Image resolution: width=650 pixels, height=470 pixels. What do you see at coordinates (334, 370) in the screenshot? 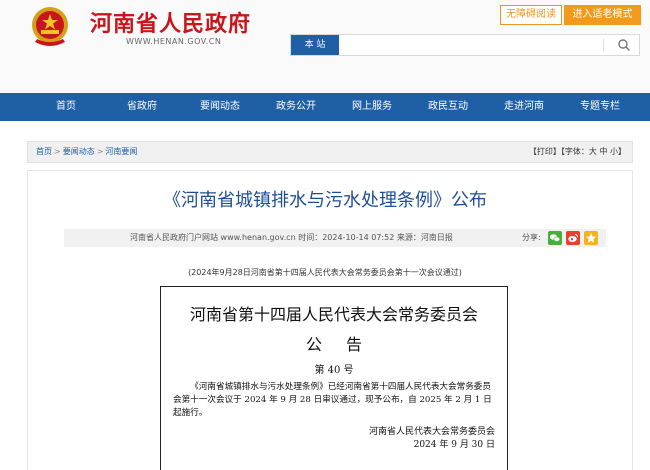
I see `notice-number: 第 40 号` at bounding box center [334, 370].